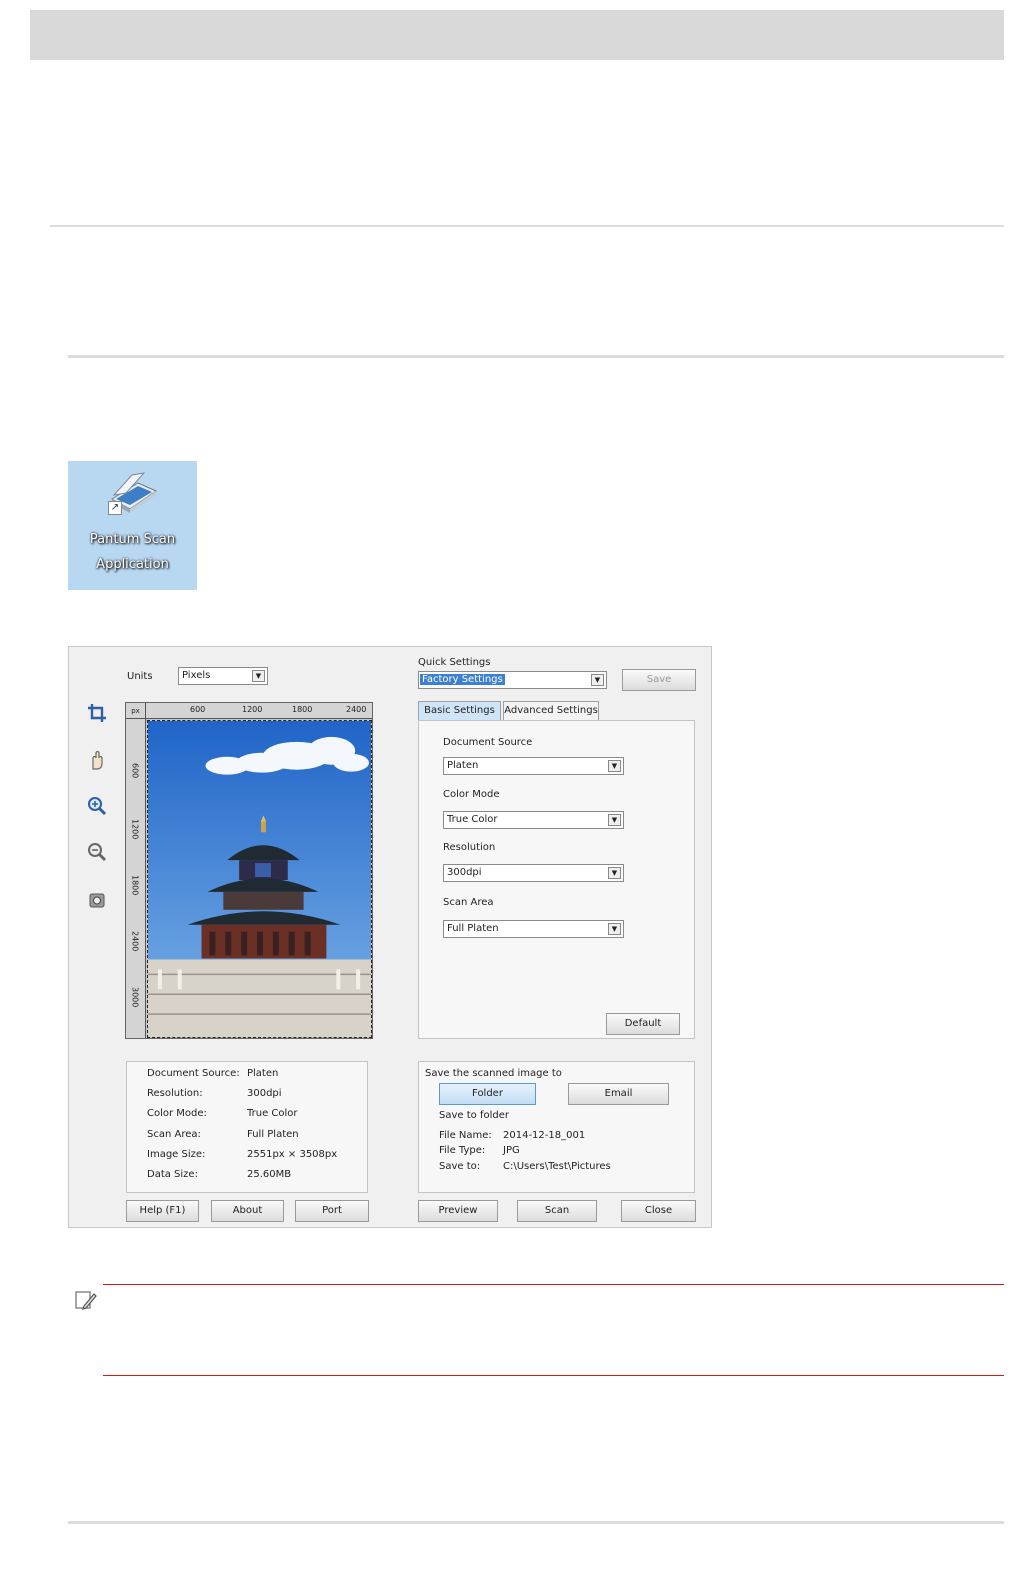  What do you see at coordinates (557, 1211) in the screenshot?
I see `scan-button: Scan` at bounding box center [557, 1211].